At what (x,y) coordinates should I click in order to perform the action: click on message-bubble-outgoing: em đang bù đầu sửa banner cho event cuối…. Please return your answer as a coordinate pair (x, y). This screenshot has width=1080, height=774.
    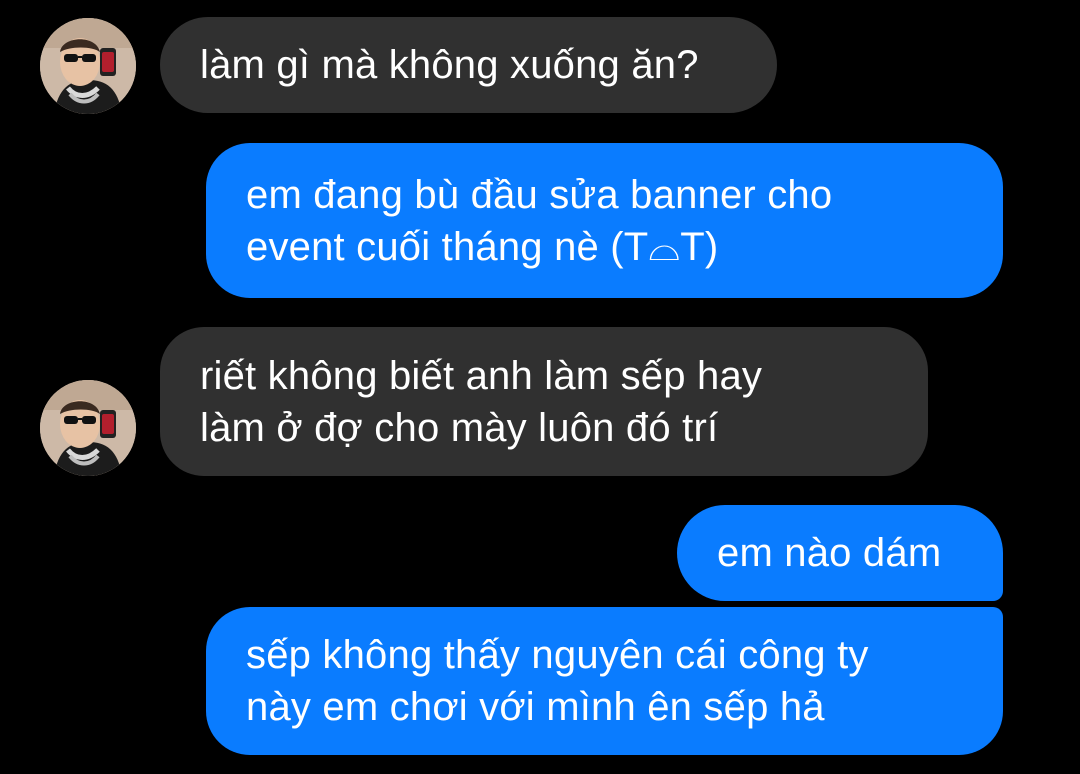
    Looking at the image, I should click on (604, 220).